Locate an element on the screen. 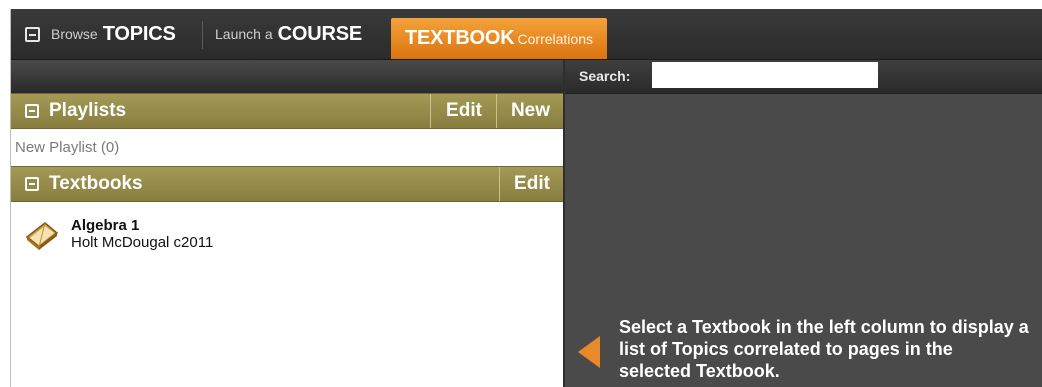 This screenshot has height=387, width=1042. textbook-publisher: Holt McDougal c2011 is located at coordinates (142, 242).